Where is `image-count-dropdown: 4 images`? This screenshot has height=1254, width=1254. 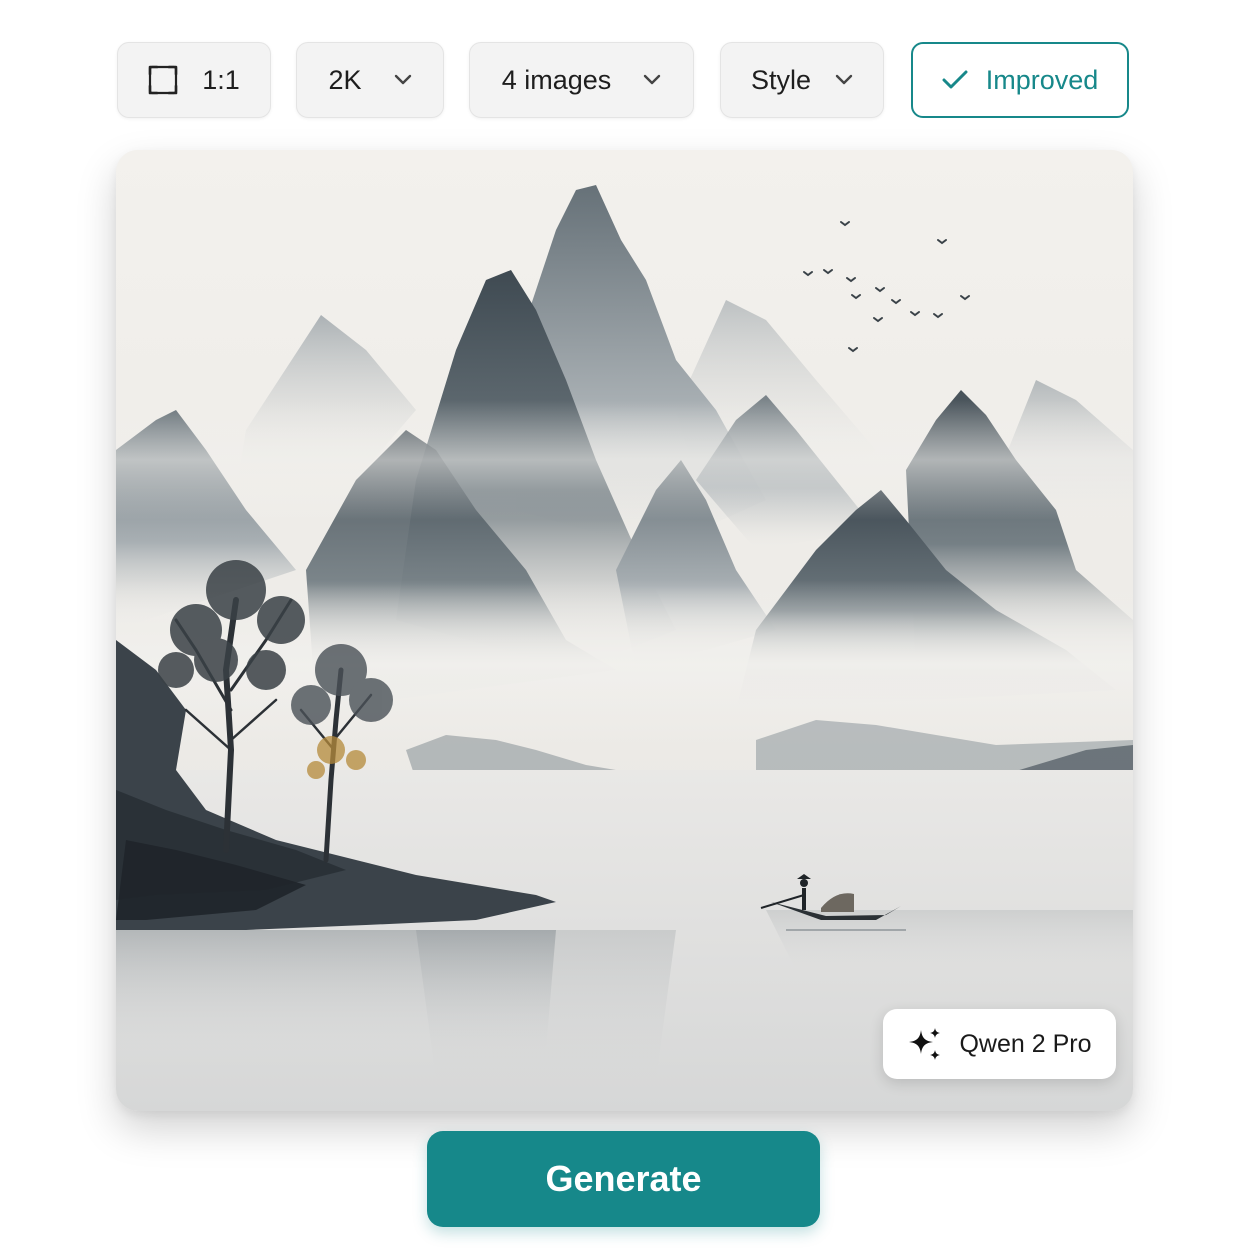
image-count-dropdown: 4 images is located at coordinates (581, 80).